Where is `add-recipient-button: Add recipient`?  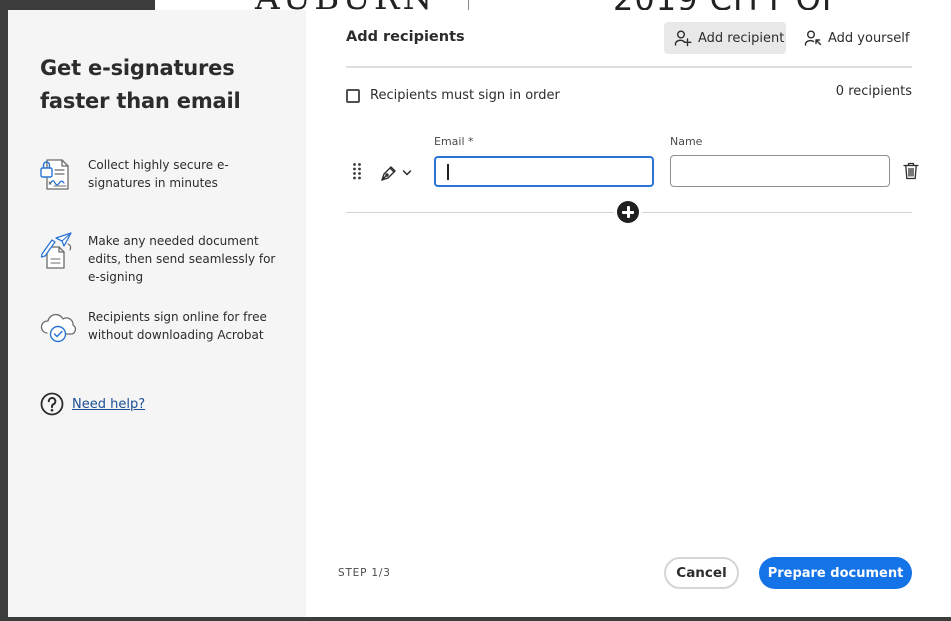
add-recipient-button: Add recipient is located at coordinates (725, 38).